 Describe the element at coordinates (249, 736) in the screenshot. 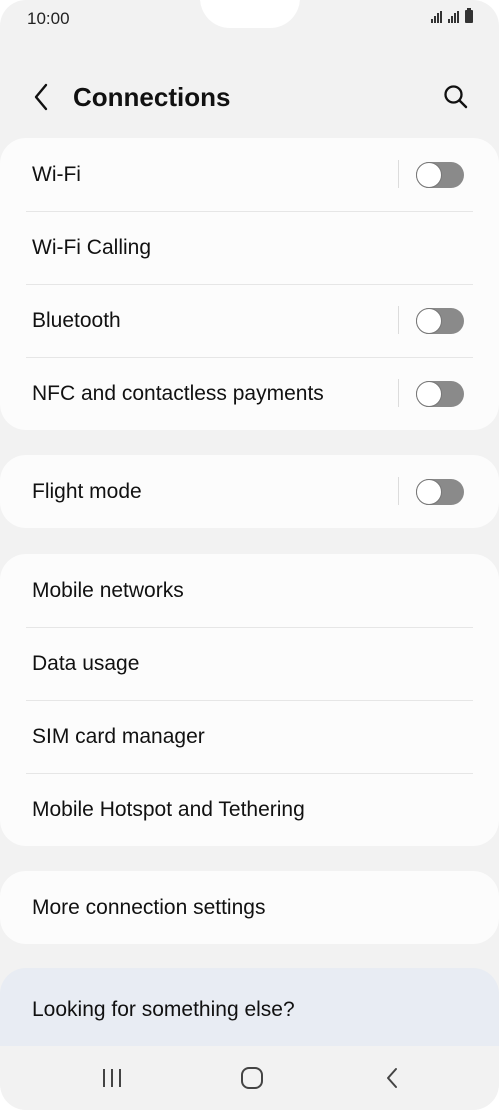

I see `setting-row-sim-manager: SIM card manager` at that location.